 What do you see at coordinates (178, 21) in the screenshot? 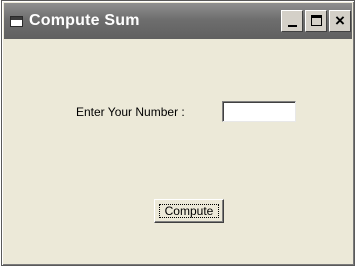
I see `title-bar: Compute Sum ×` at bounding box center [178, 21].